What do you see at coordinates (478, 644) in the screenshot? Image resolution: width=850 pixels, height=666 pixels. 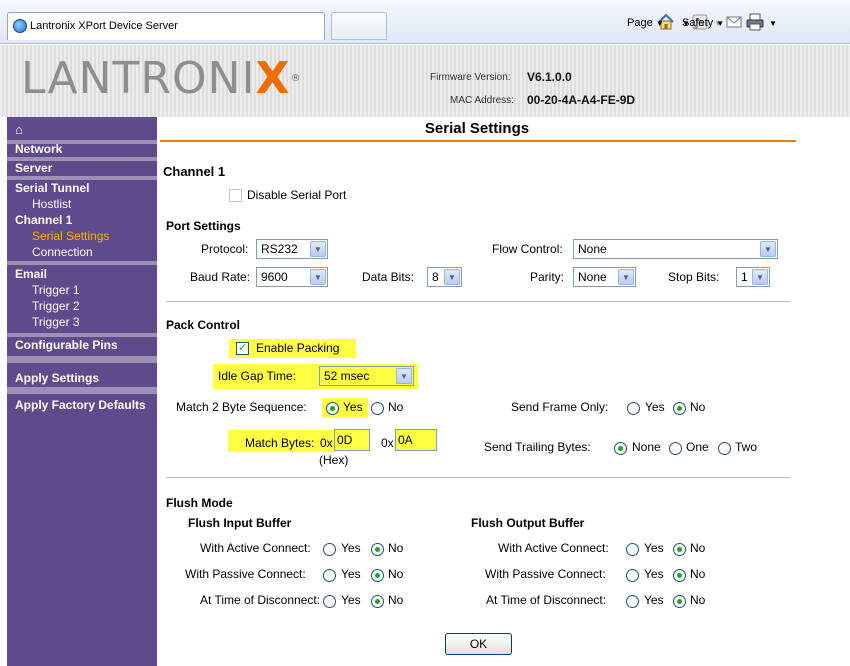 I see `ok-button: OK` at bounding box center [478, 644].